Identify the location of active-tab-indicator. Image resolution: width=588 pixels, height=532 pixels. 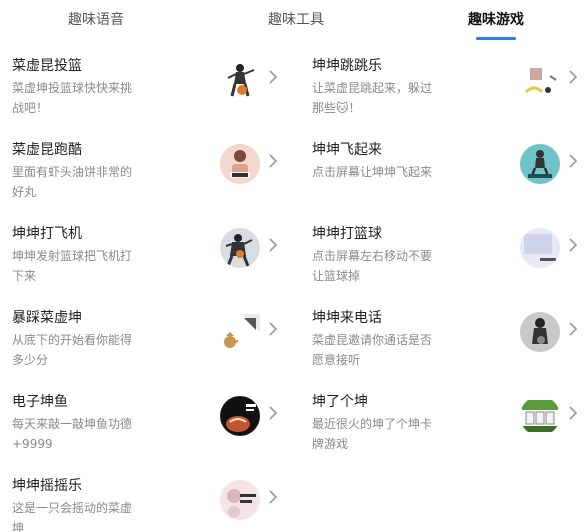
(496, 38).